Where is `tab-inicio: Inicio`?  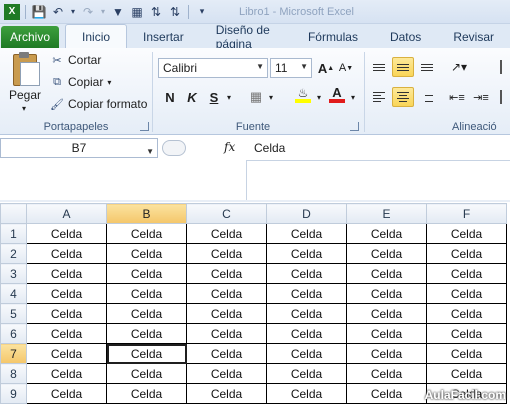 tab-inicio: Inicio is located at coordinates (96, 36).